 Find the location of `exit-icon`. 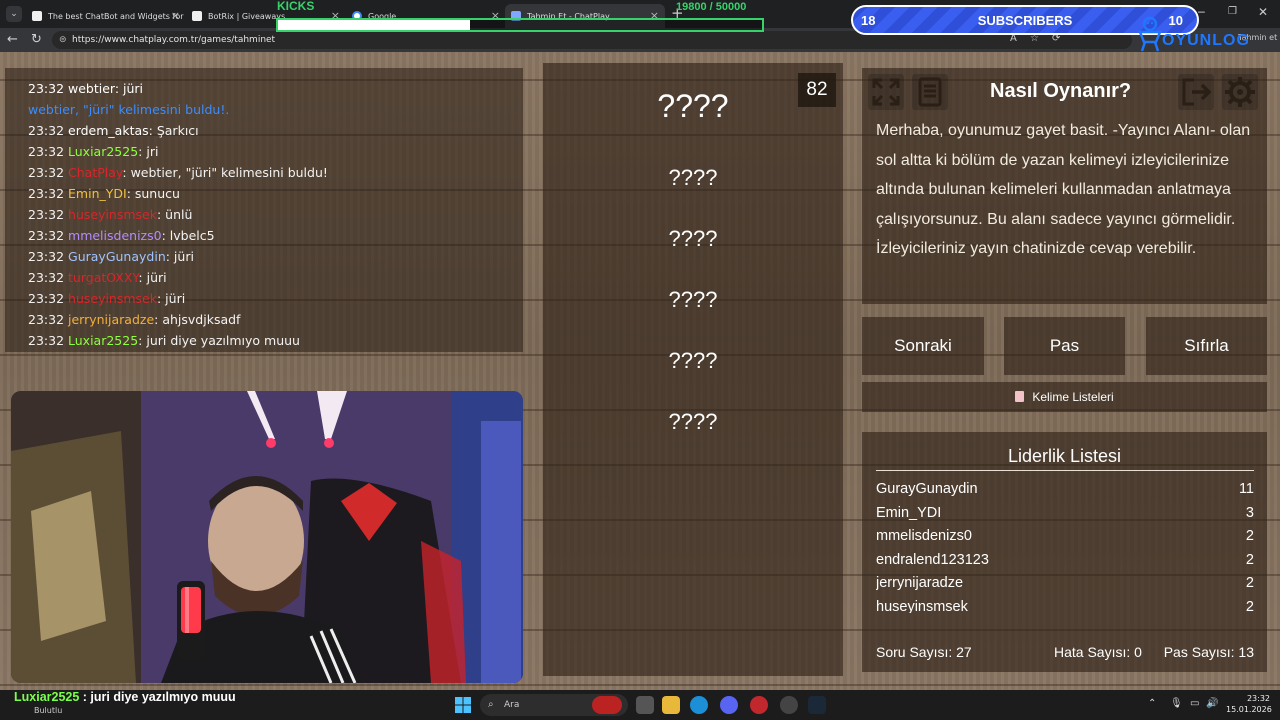

exit-icon is located at coordinates (1196, 92).